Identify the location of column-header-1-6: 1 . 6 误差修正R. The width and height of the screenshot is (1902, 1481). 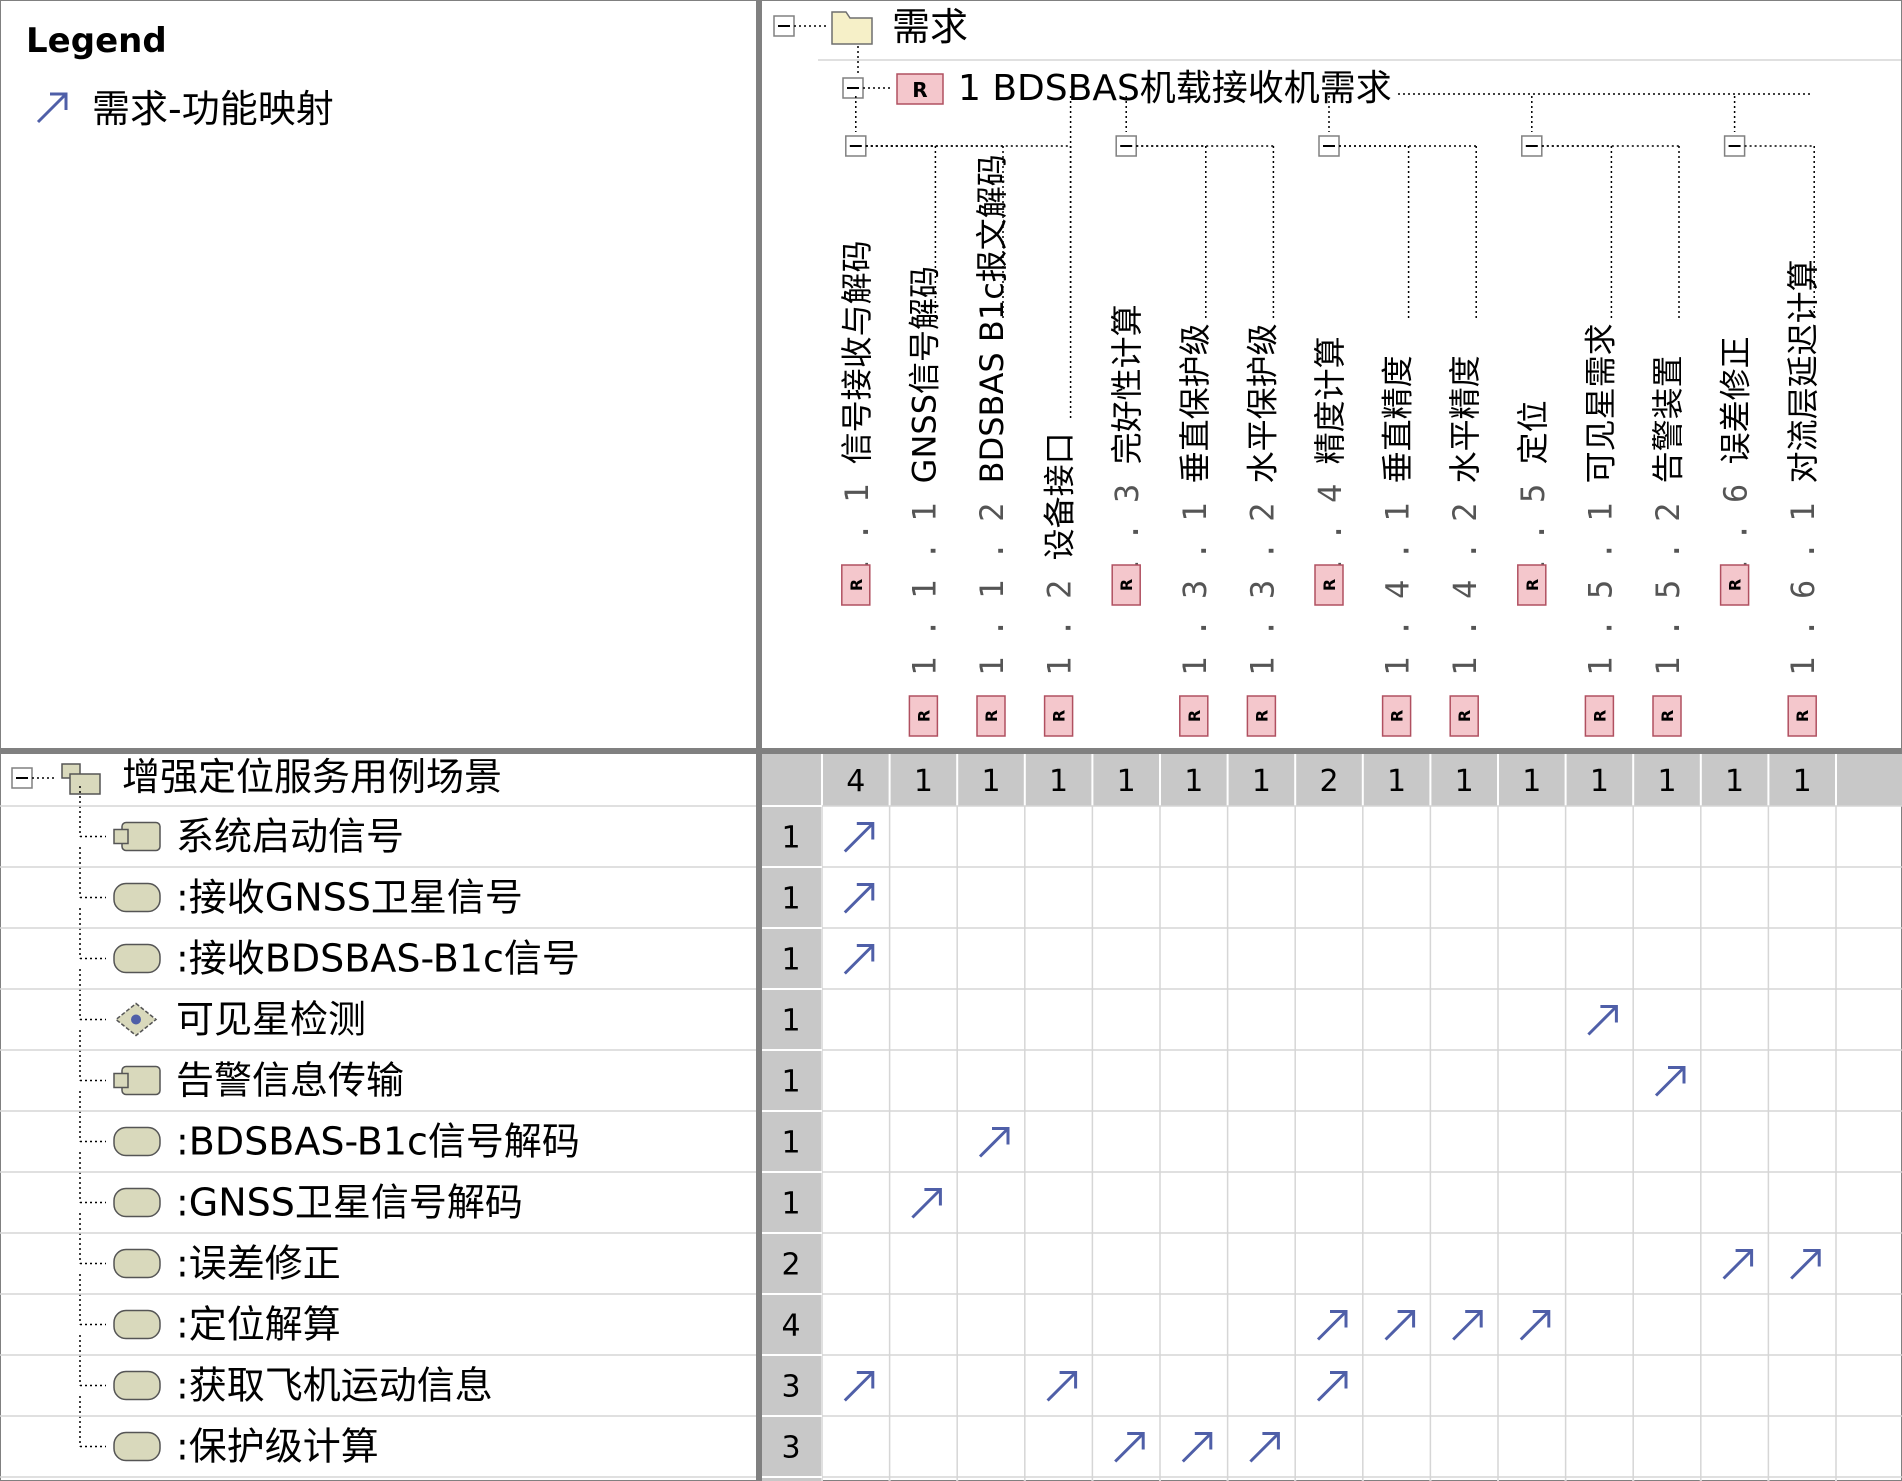
(1736, 370).